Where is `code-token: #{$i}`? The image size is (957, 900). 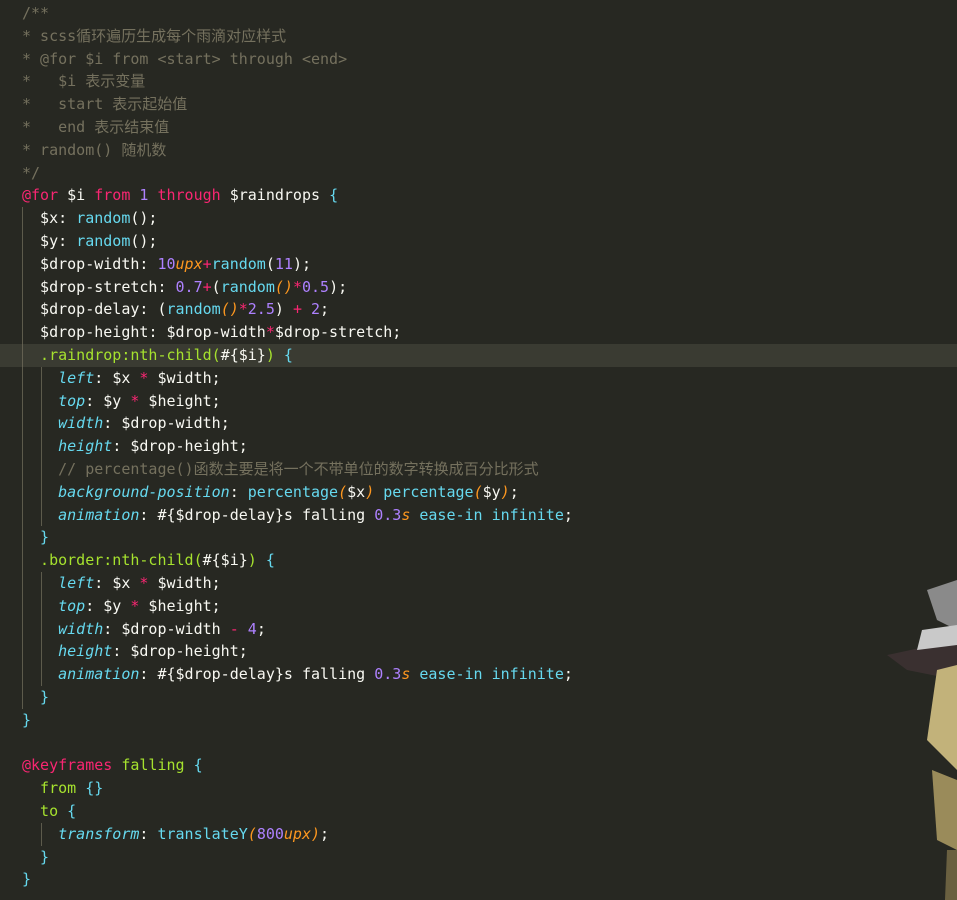
code-token: #{$i} is located at coordinates (225, 560).